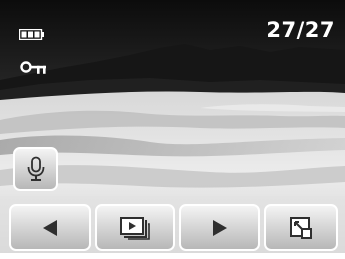 This screenshot has width=345, height=259. I want to click on image-counter: 27/27, so click(300, 30).